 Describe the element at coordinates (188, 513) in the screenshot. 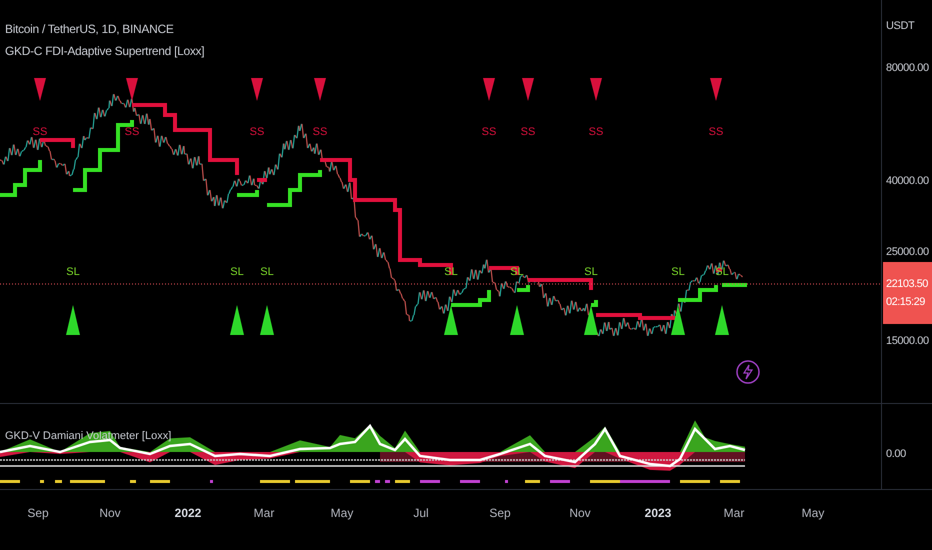

I see `date-tick: 2022` at that location.